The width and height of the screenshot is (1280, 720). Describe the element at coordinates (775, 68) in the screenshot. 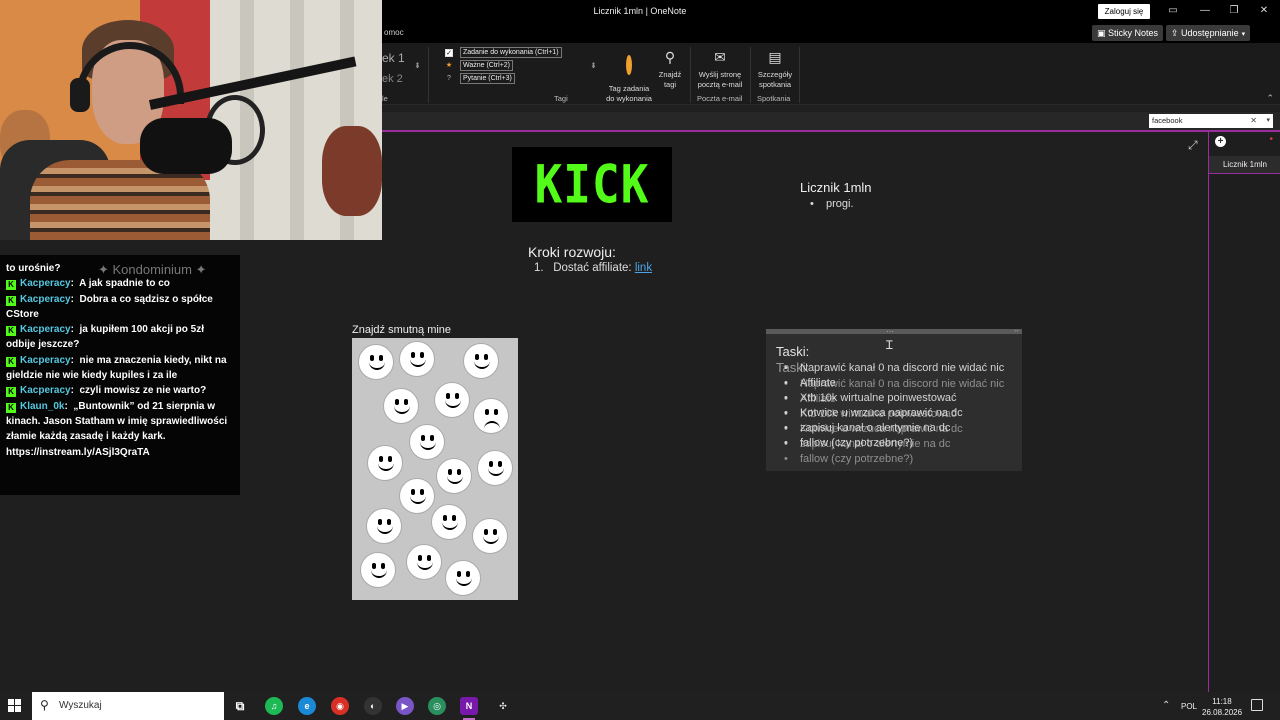

I see `meeting-details-button: ▤ Szczegóły spotkania` at that location.